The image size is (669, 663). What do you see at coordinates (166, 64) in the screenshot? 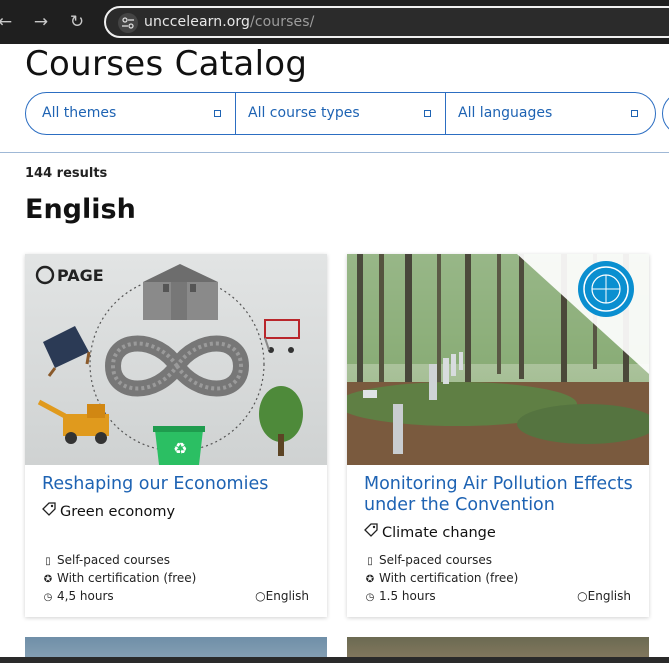
I see `page-title: Courses Catalog` at bounding box center [166, 64].